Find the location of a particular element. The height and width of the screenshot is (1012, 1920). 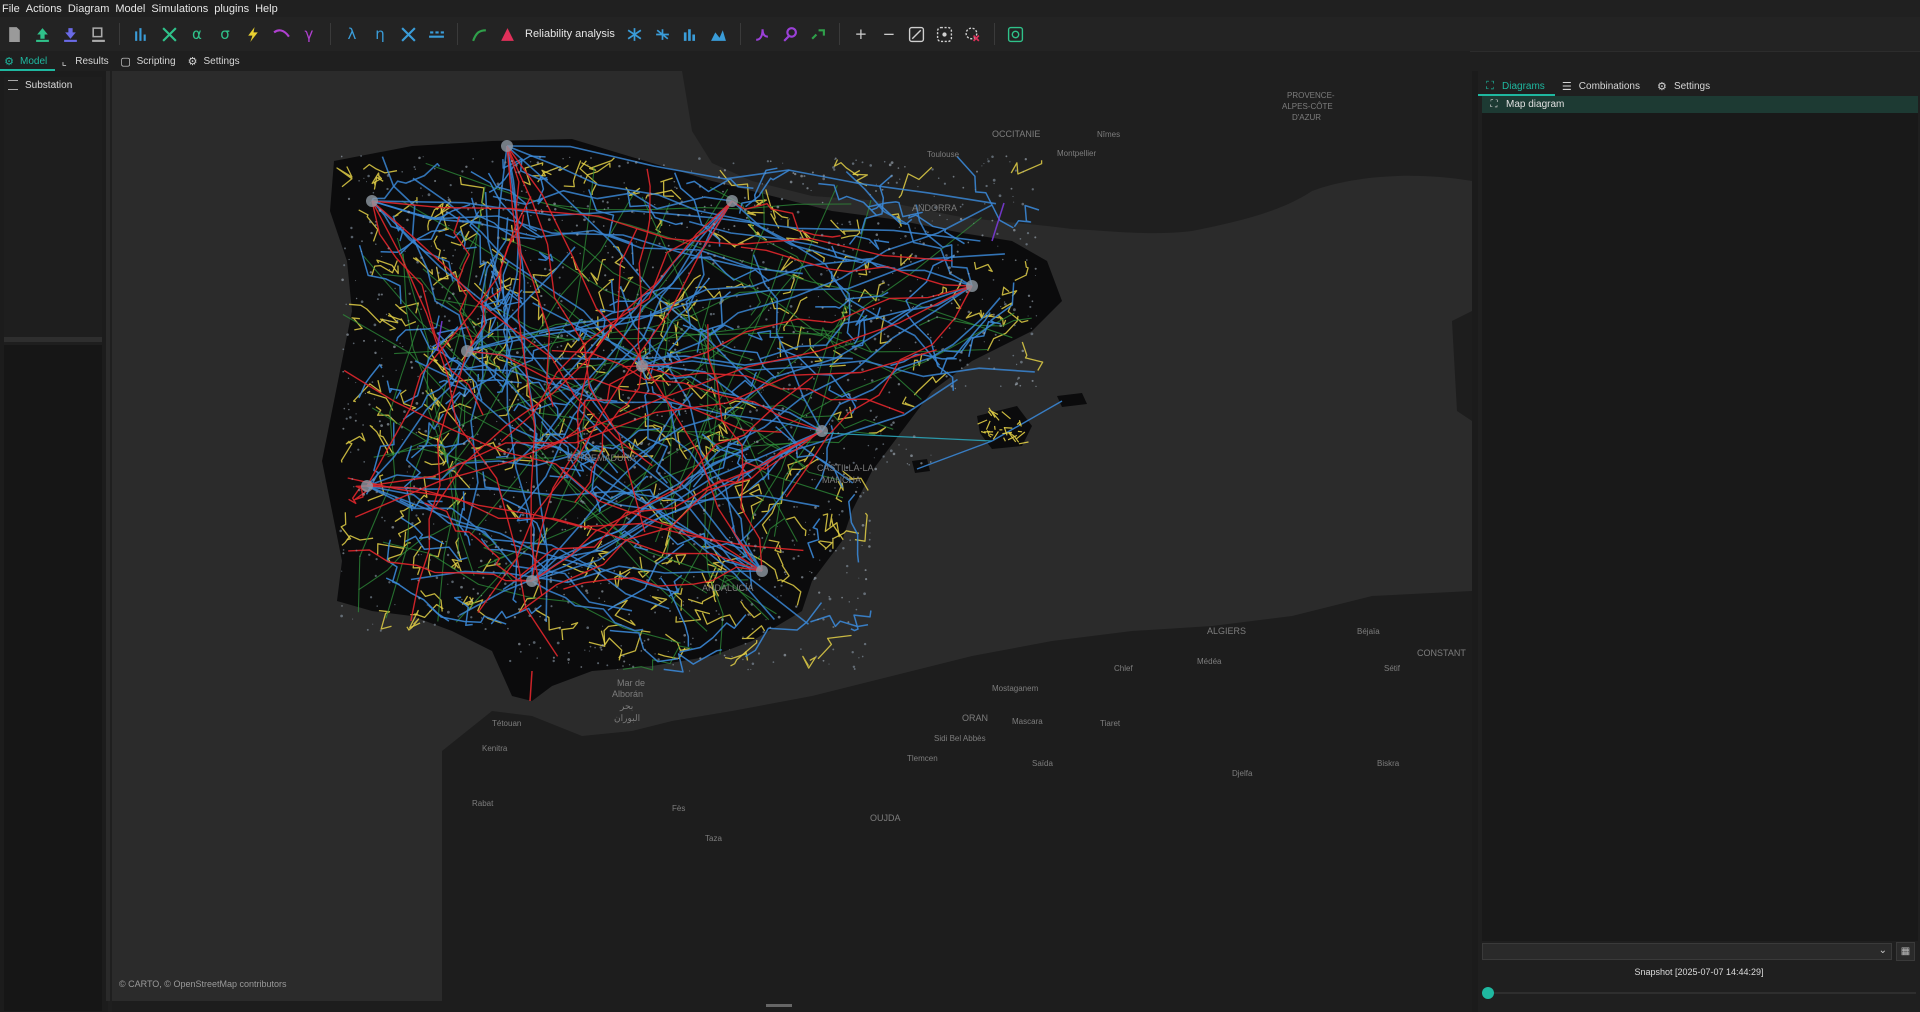

left-splitter is located at coordinates (108, 536).